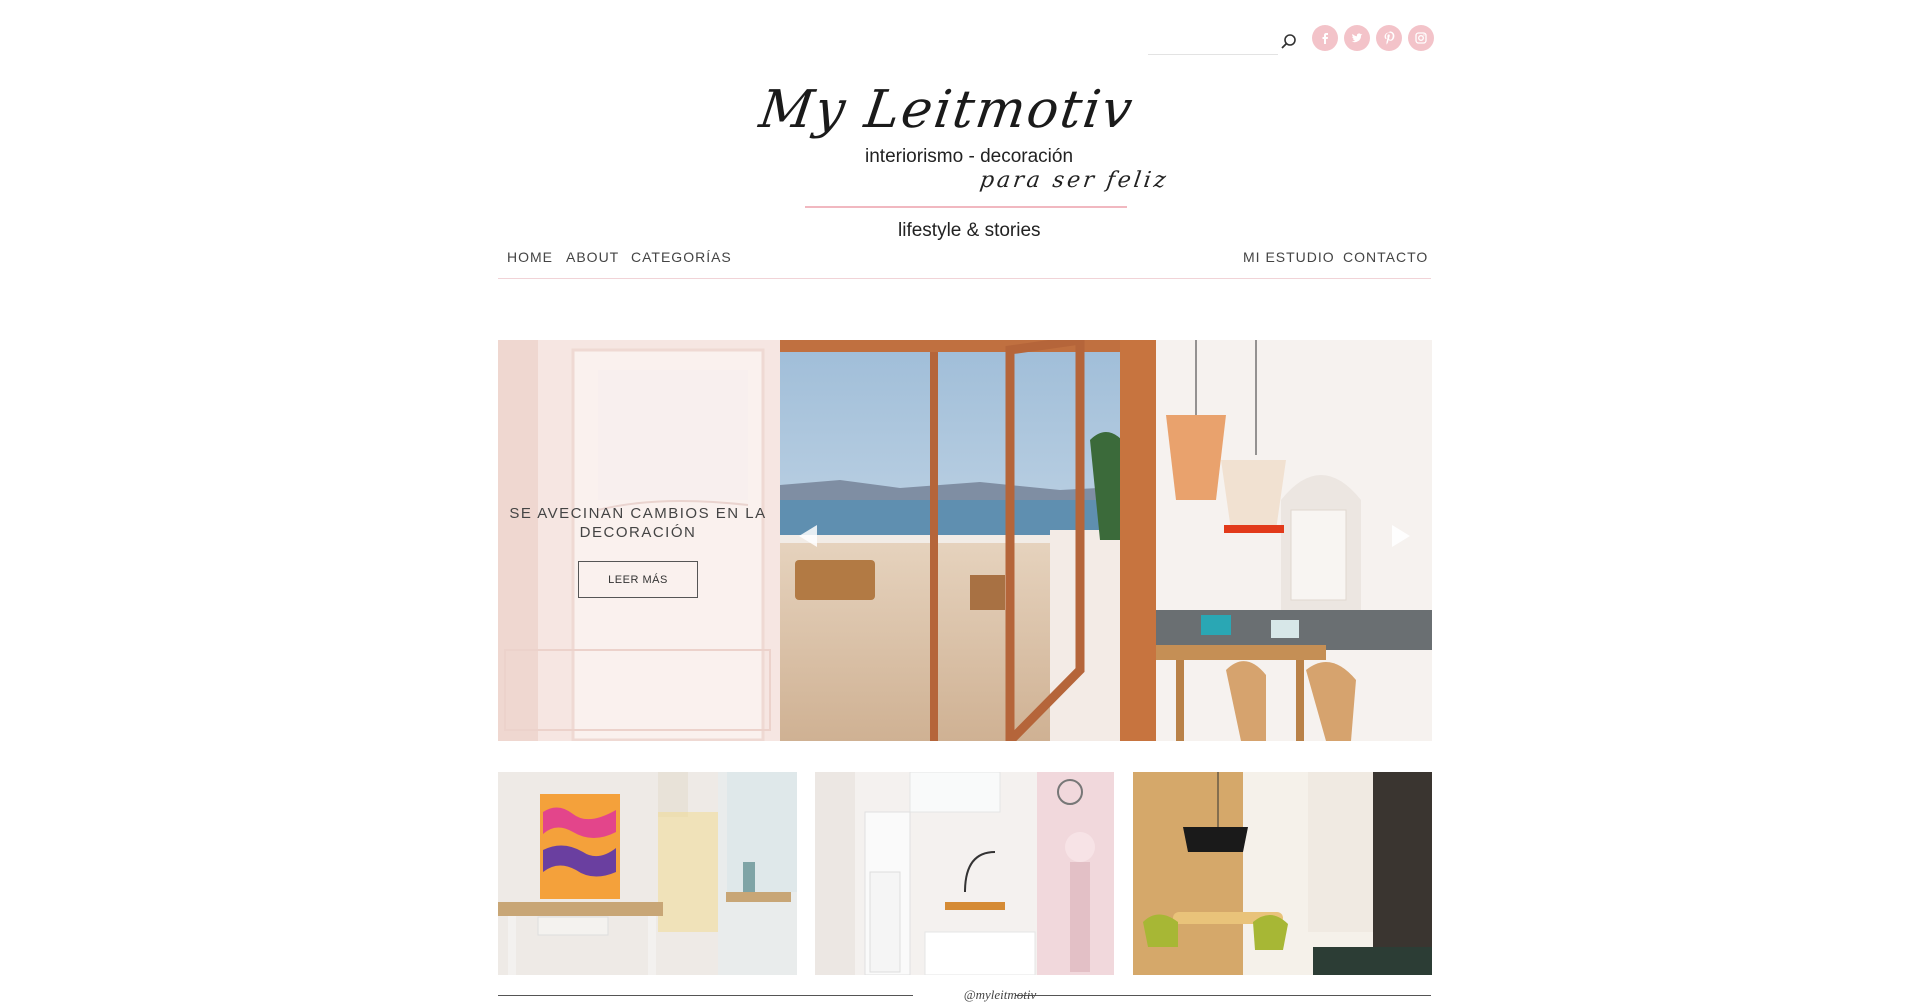  I want to click on instagram-handle-link: @myleitmotiv, so click(1000, 995).